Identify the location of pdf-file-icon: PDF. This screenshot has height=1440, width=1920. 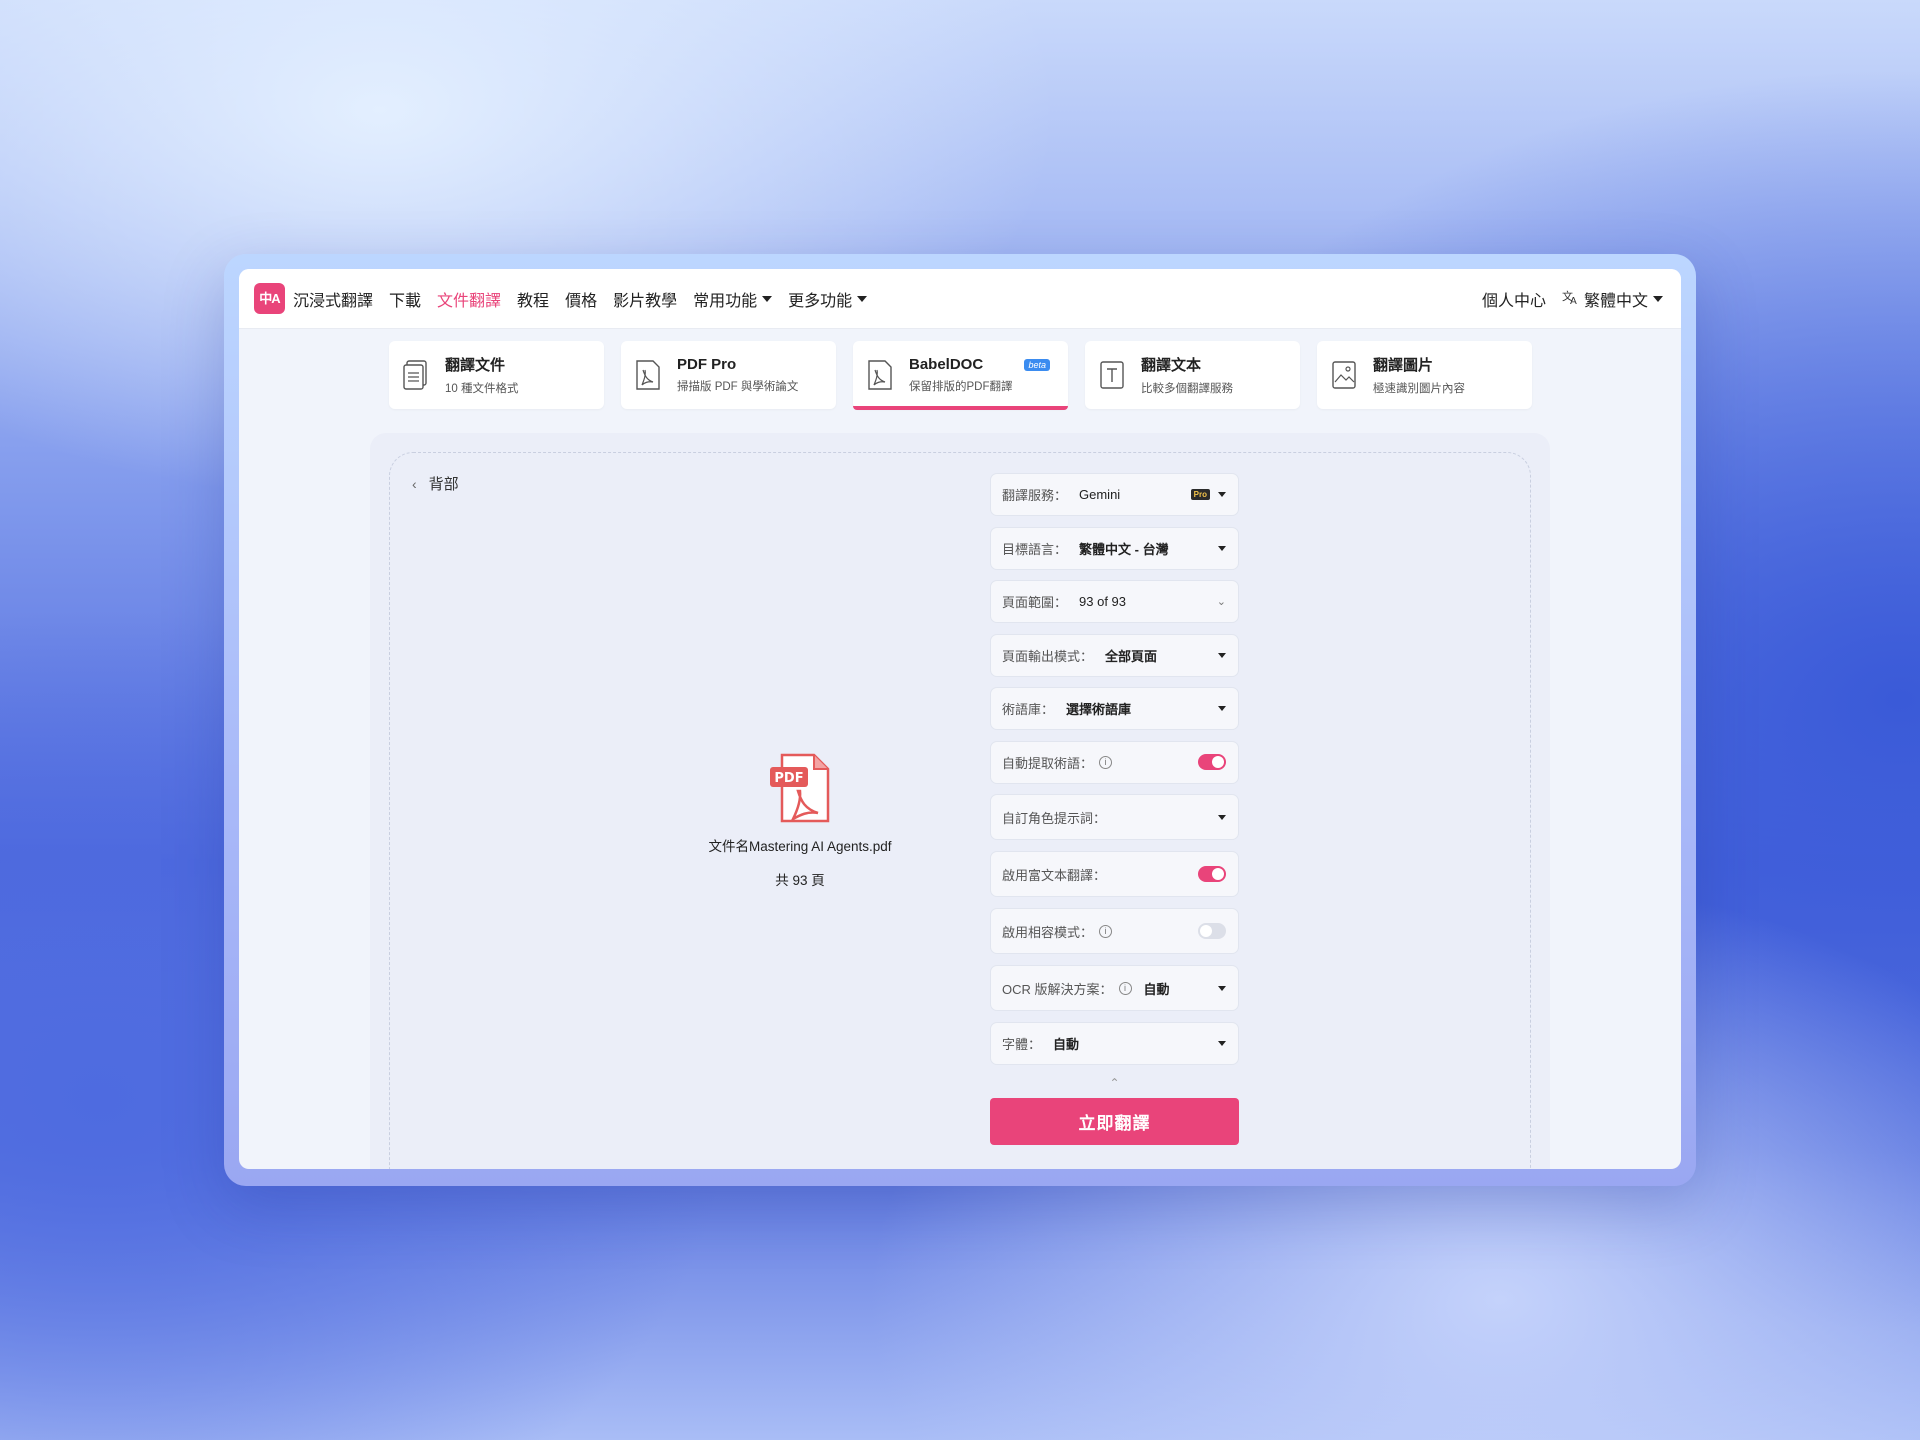
(800, 788).